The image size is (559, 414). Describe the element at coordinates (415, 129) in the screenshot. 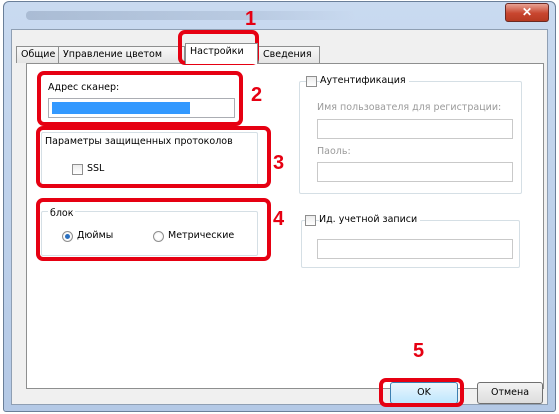

I see `username-input` at that location.